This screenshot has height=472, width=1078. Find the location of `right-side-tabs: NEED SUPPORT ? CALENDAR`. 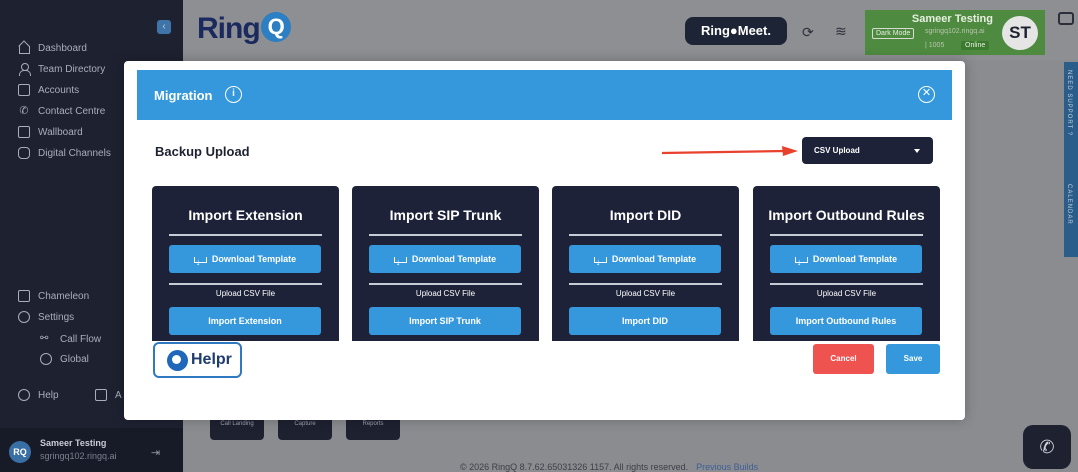

right-side-tabs: NEED SUPPORT ? CALENDAR is located at coordinates (1071, 159).